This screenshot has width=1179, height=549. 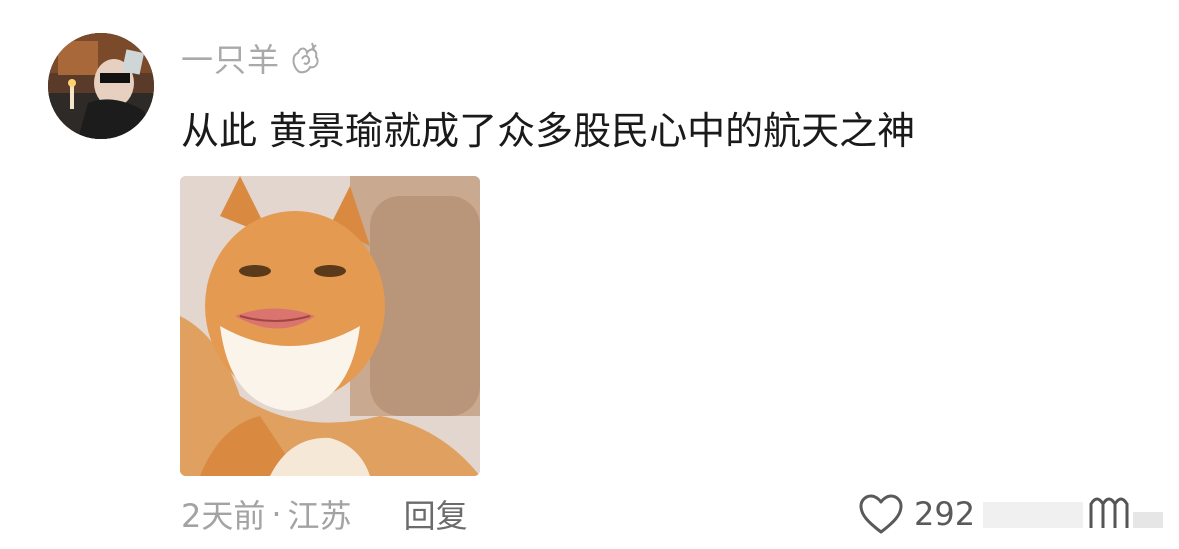 I want to click on comment-text: 从此 黄景瑜就成了众多股民心中的航天之神, so click(x=548, y=131).